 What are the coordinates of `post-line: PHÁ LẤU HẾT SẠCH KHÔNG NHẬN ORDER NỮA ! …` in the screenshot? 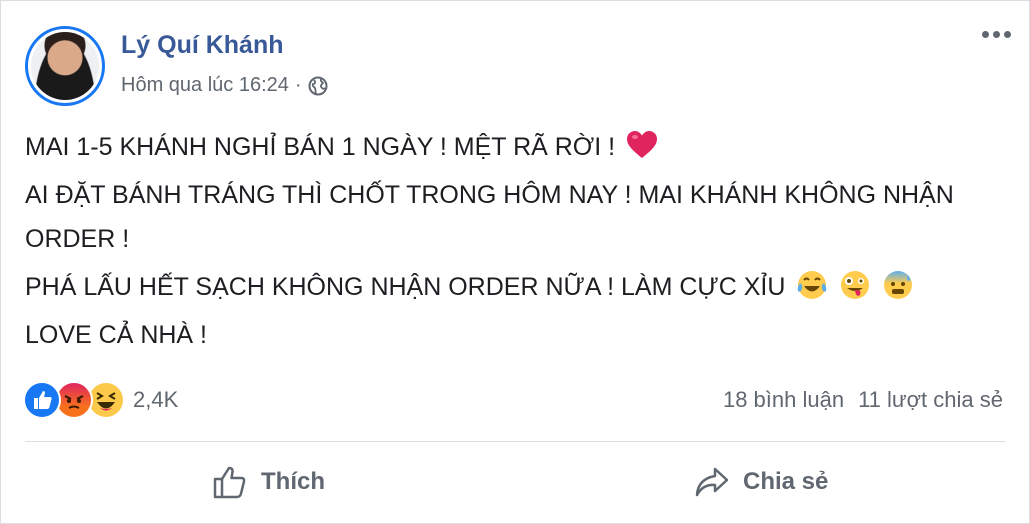 It's located at (515, 287).